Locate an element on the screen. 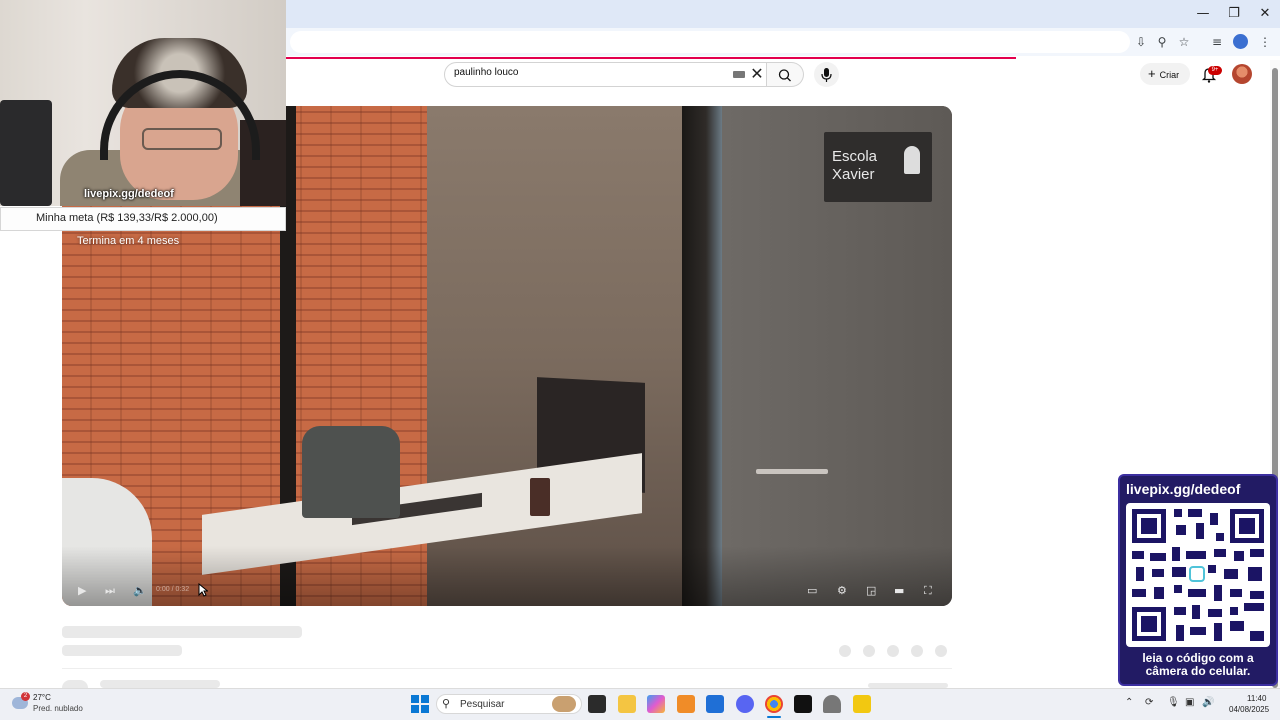 This screenshot has height=720, width=1280. microphone-icon is located at coordinates (826, 75).